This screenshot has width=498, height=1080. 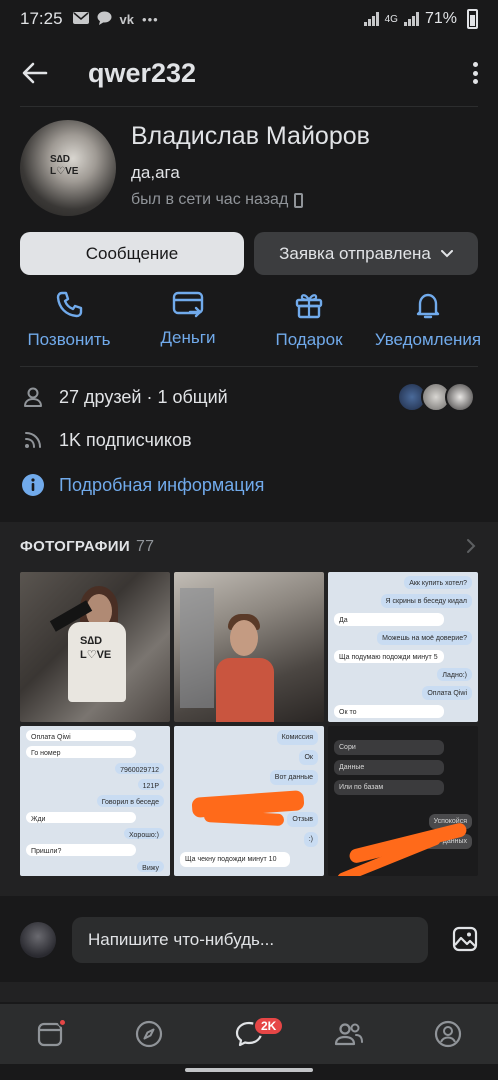 What do you see at coordinates (33, 440) in the screenshot?
I see `rss-icon` at bounding box center [33, 440].